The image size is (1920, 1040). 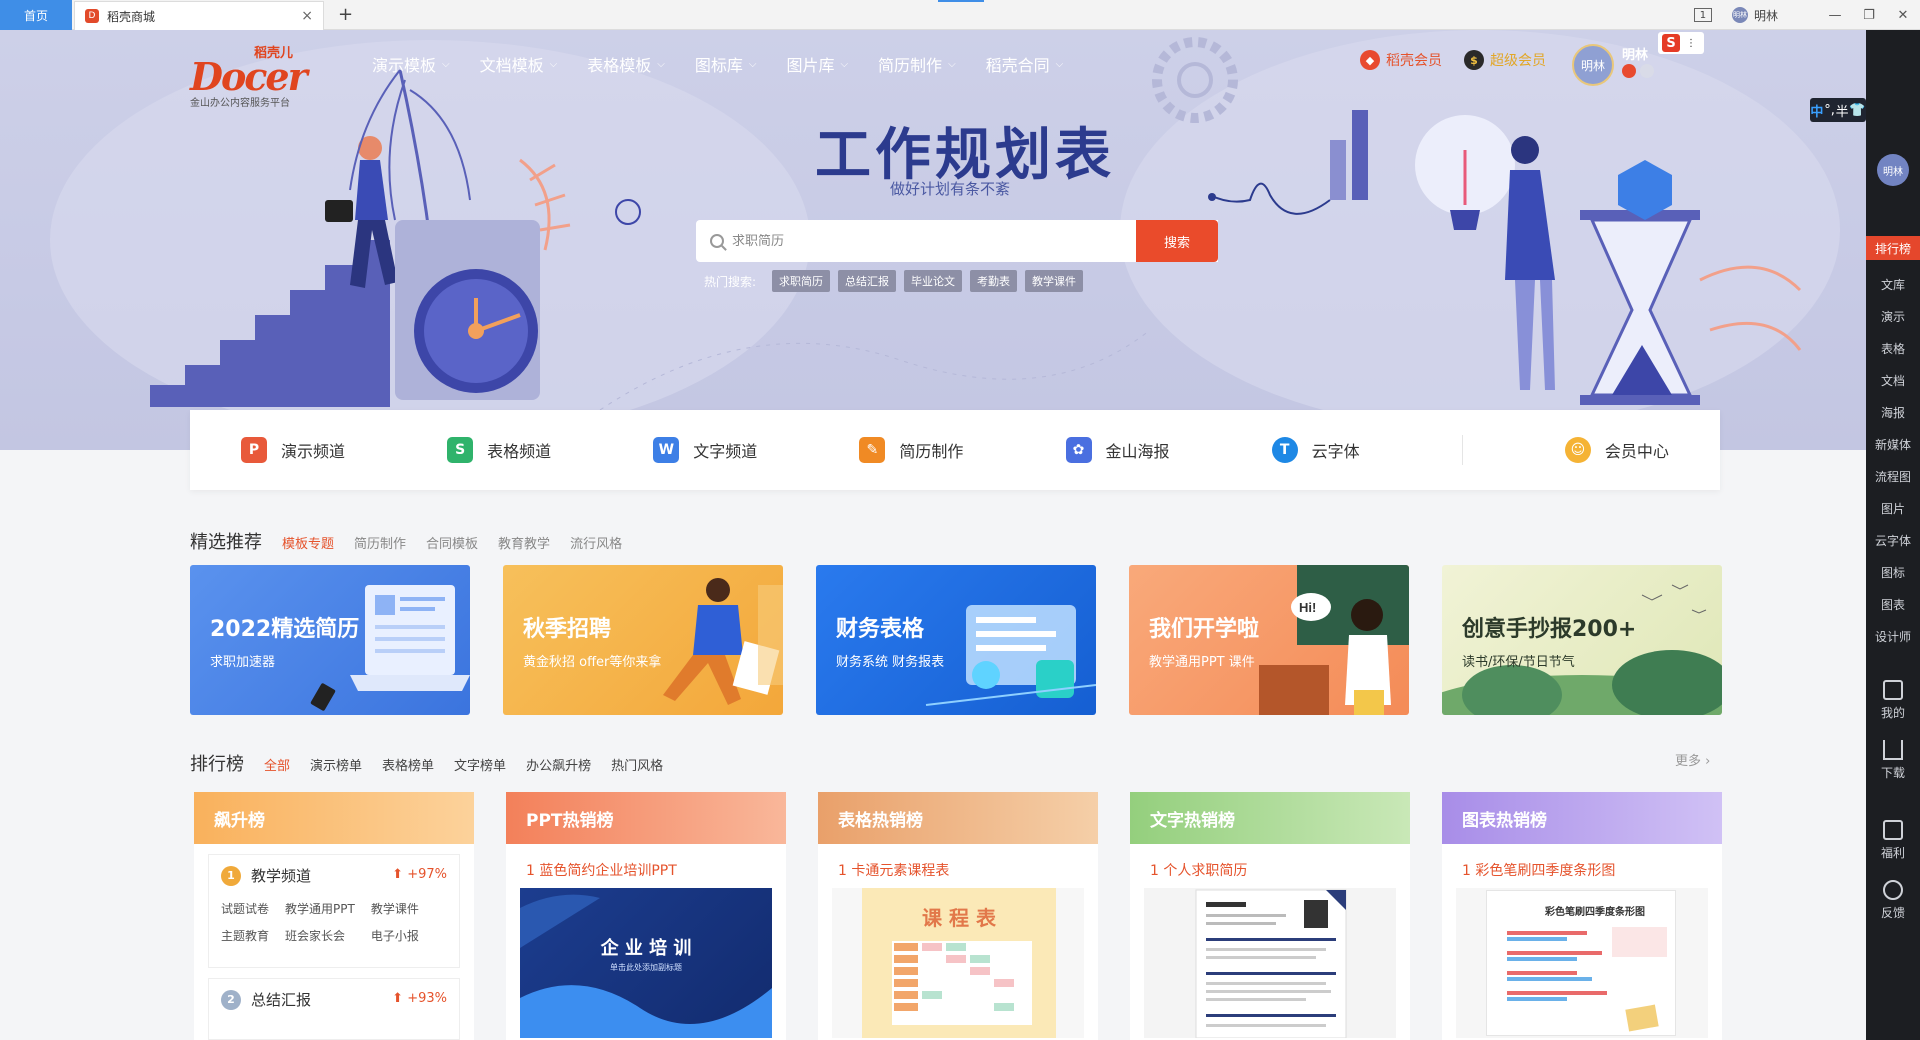 What do you see at coordinates (1893, 572) in the screenshot?
I see `sidebar-item-icons: 图标` at bounding box center [1893, 572].